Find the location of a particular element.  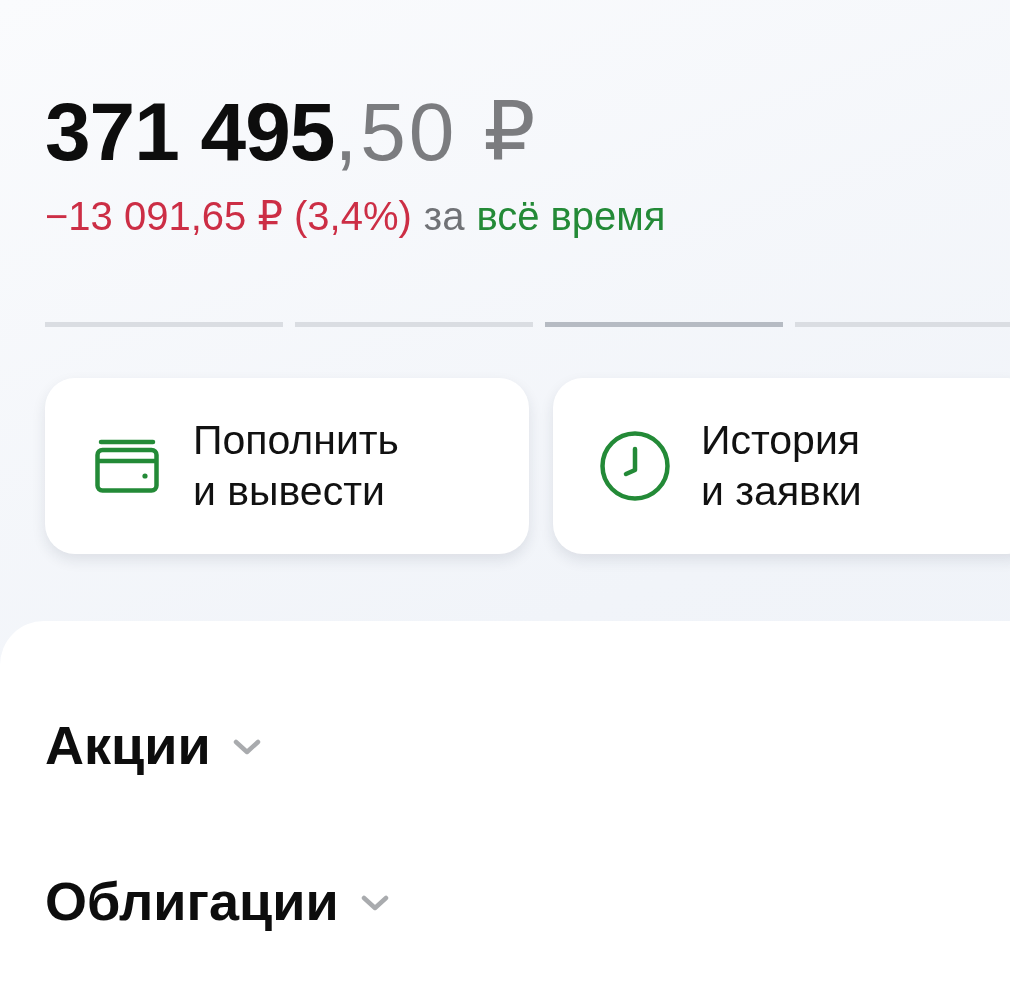

section-heading: Облигации is located at coordinates (192, 901).